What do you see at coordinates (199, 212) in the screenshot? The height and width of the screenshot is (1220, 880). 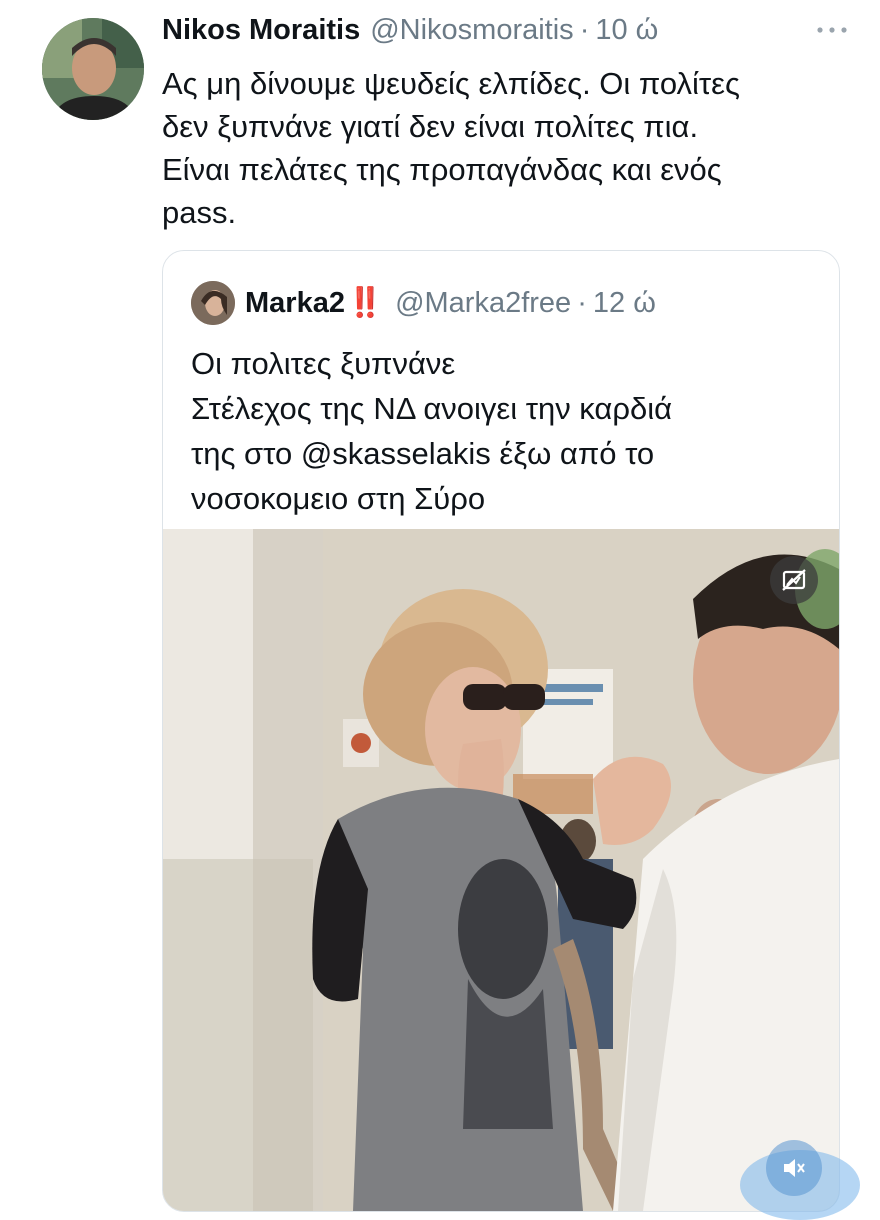 I see `tweet-text-line: pass.` at bounding box center [199, 212].